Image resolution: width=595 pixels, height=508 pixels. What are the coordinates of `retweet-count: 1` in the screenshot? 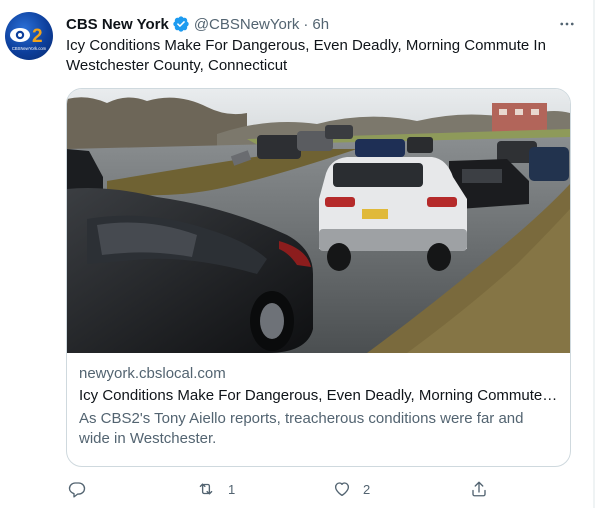 It's located at (232, 489).